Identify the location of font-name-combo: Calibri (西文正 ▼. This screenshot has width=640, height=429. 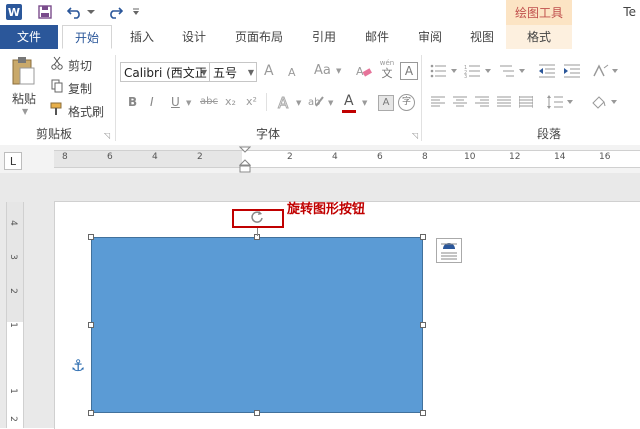
(165, 72).